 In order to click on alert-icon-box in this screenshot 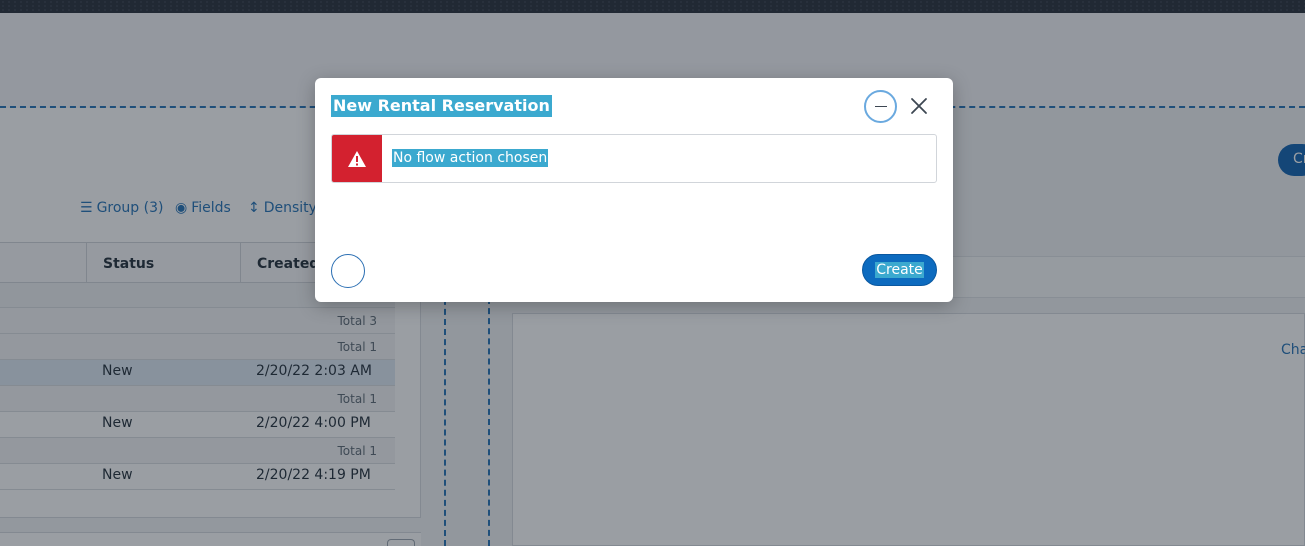, I will do `click(357, 158)`.